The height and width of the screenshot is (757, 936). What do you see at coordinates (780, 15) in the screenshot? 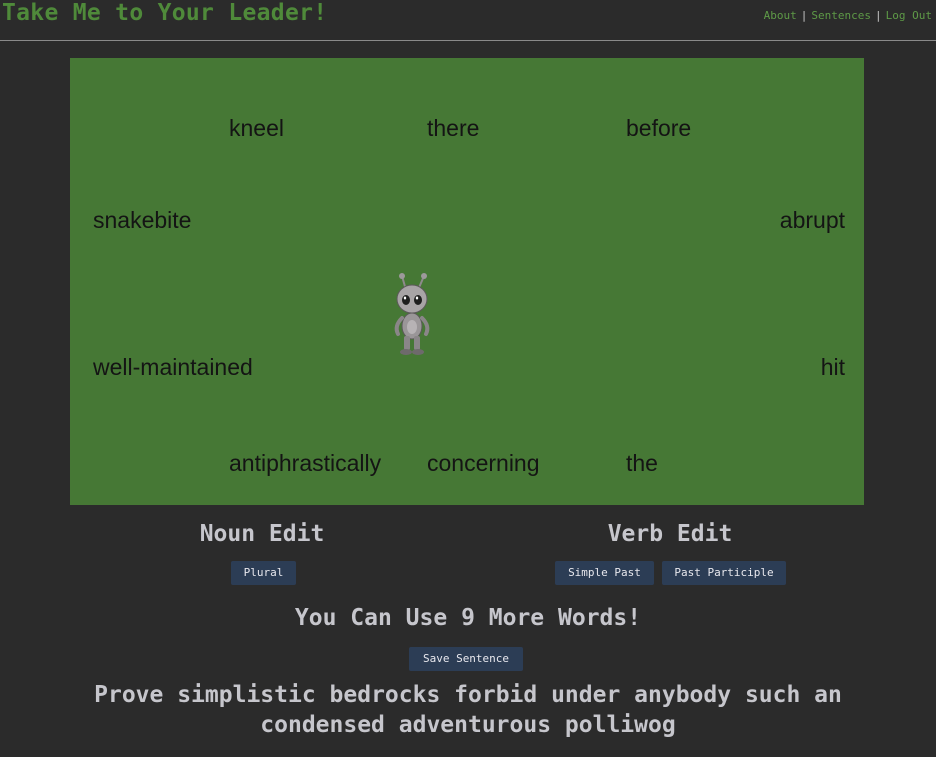
I see `nav-about-link: About` at bounding box center [780, 15].